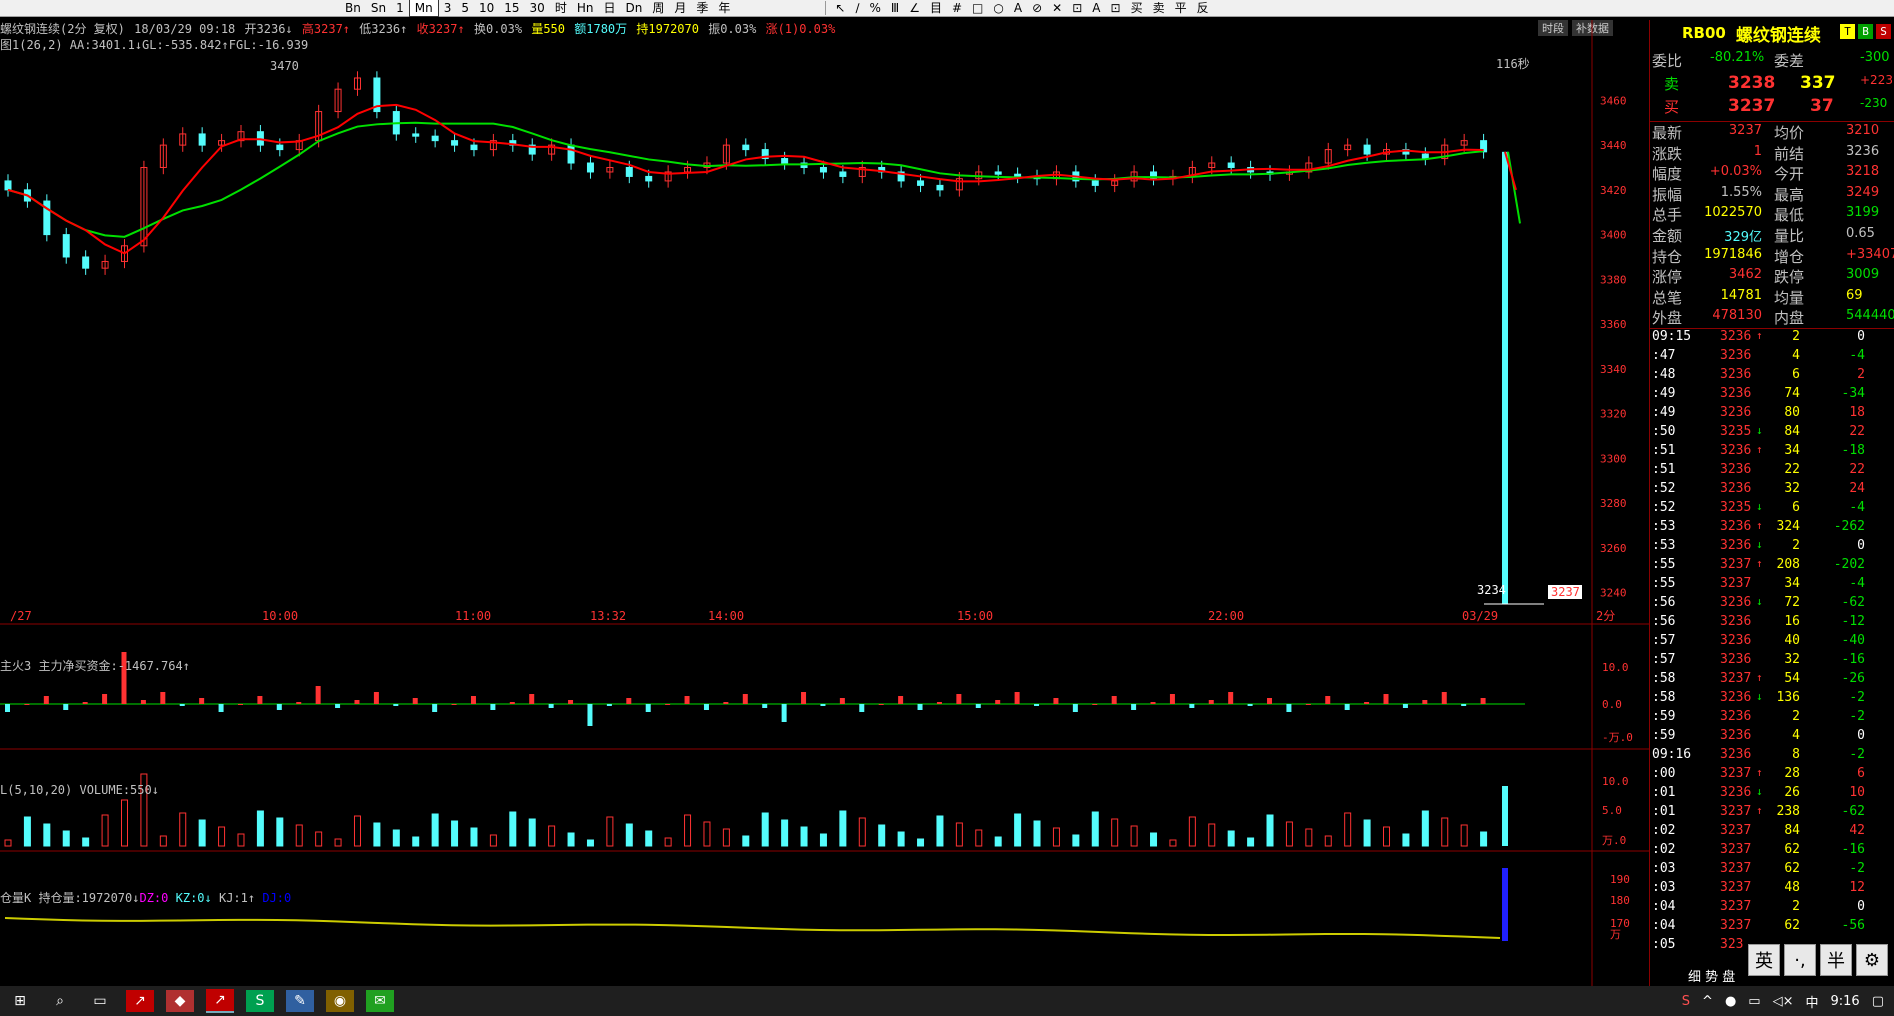 Image resolution: width=1894 pixels, height=1016 pixels. Describe the element at coordinates (20, 1001) in the screenshot. I see `windows-start-icon: ⊞` at that location.